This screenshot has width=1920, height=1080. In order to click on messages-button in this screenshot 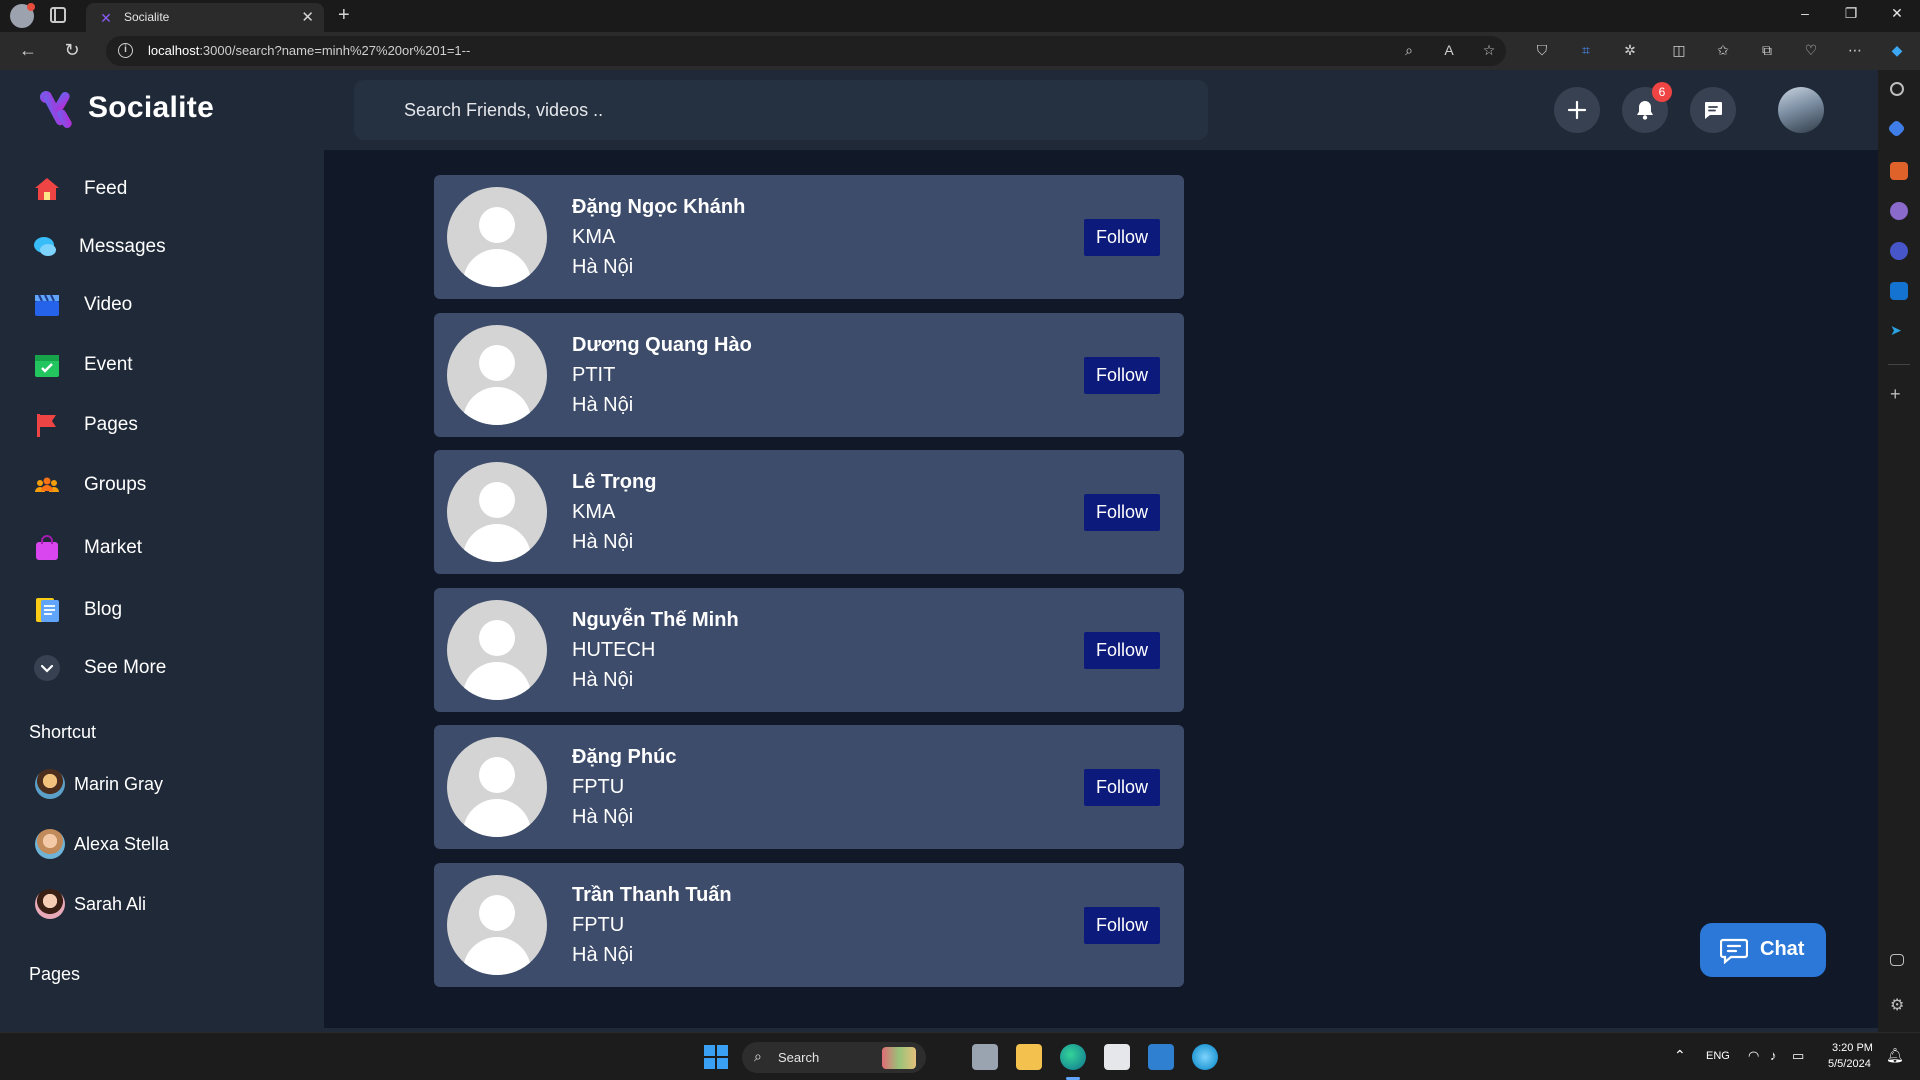, I will do `click(1713, 110)`.